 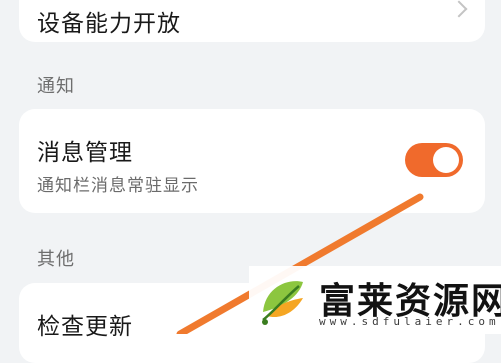 What do you see at coordinates (85, 327) in the screenshot?
I see `check-update-title: 检查更新` at bounding box center [85, 327].